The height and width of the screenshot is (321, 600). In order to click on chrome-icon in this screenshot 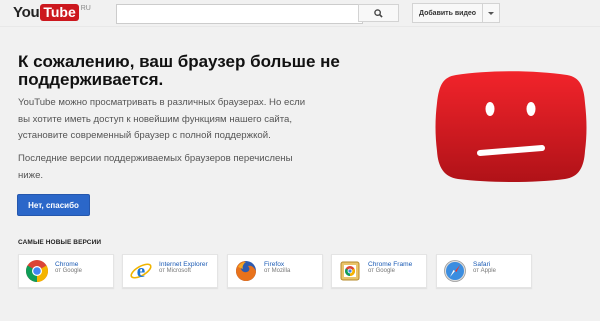, I will do `click(37, 271)`.